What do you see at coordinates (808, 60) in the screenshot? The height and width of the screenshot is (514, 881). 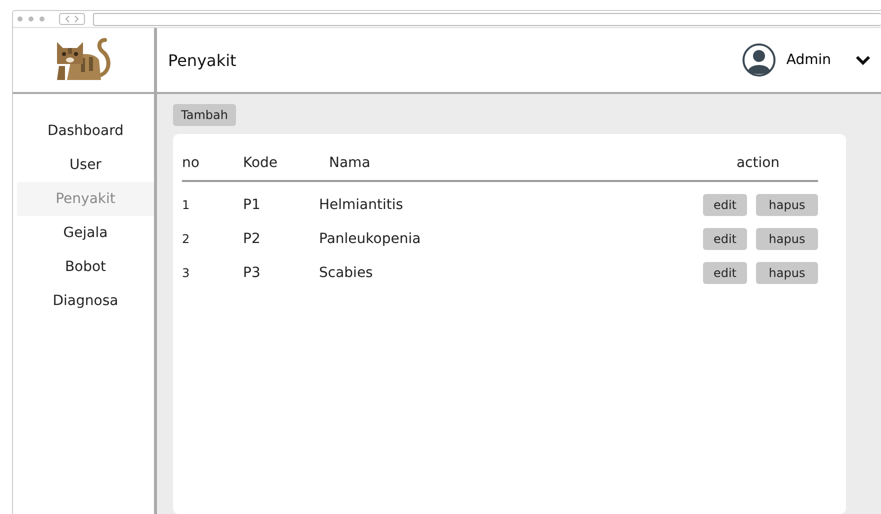 I see `user-name: Admin` at bounding box center [808, 60].